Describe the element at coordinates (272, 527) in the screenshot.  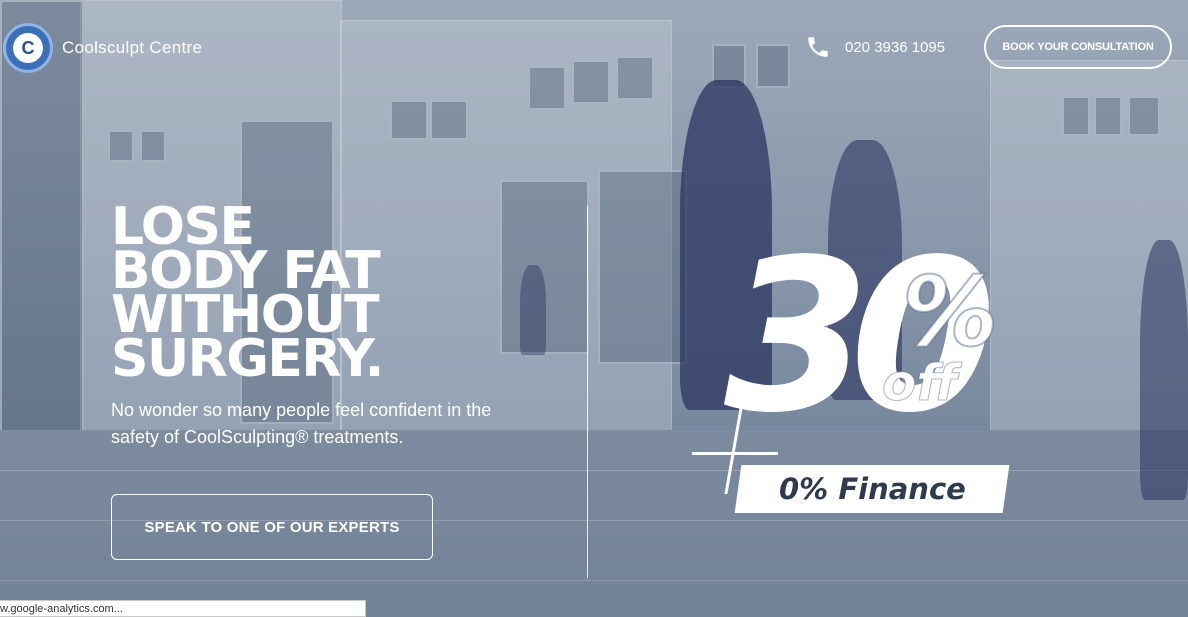
I see `speak-to-expert-button: SPEAK TO ONE OF OUR EXPERTS` at that location.